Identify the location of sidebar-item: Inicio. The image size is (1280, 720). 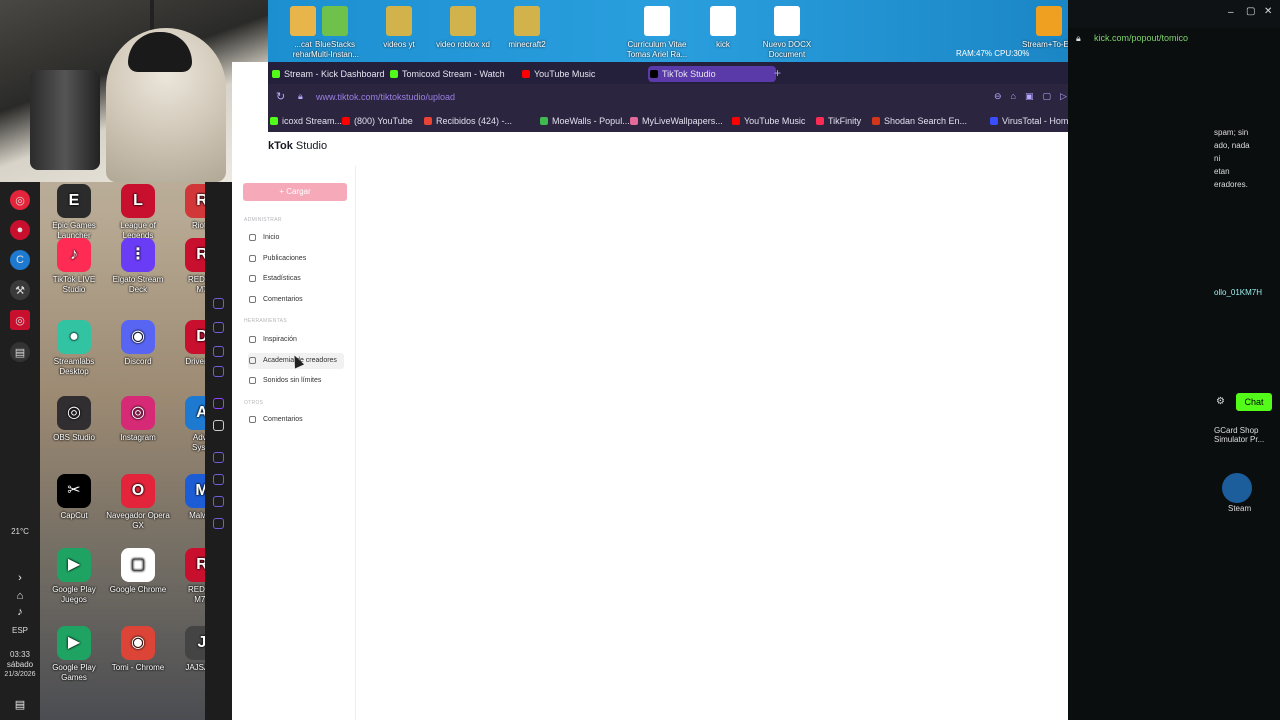
(296, 238).